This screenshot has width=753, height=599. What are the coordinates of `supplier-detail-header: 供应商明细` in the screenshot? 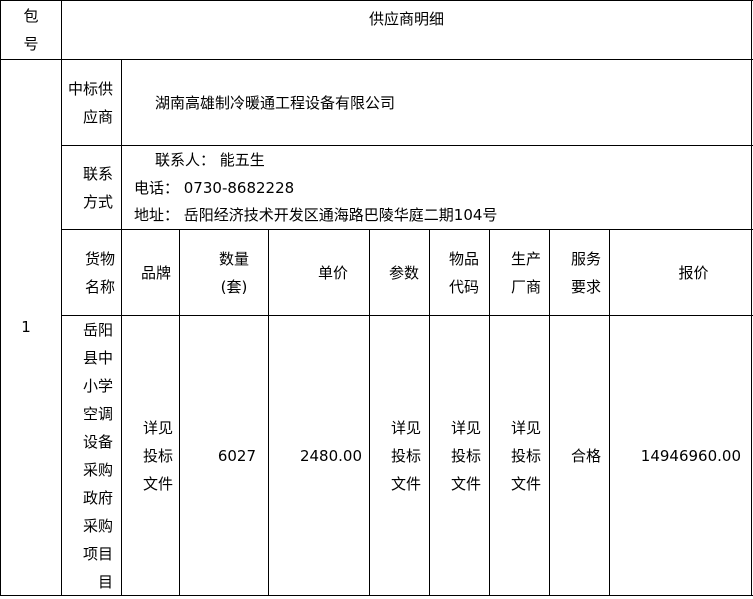 It's located at (406, 19).